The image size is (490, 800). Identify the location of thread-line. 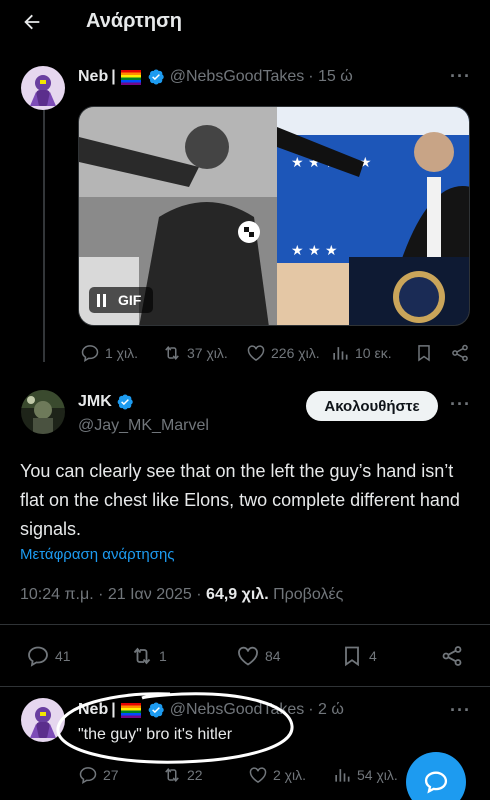
(44, 235).